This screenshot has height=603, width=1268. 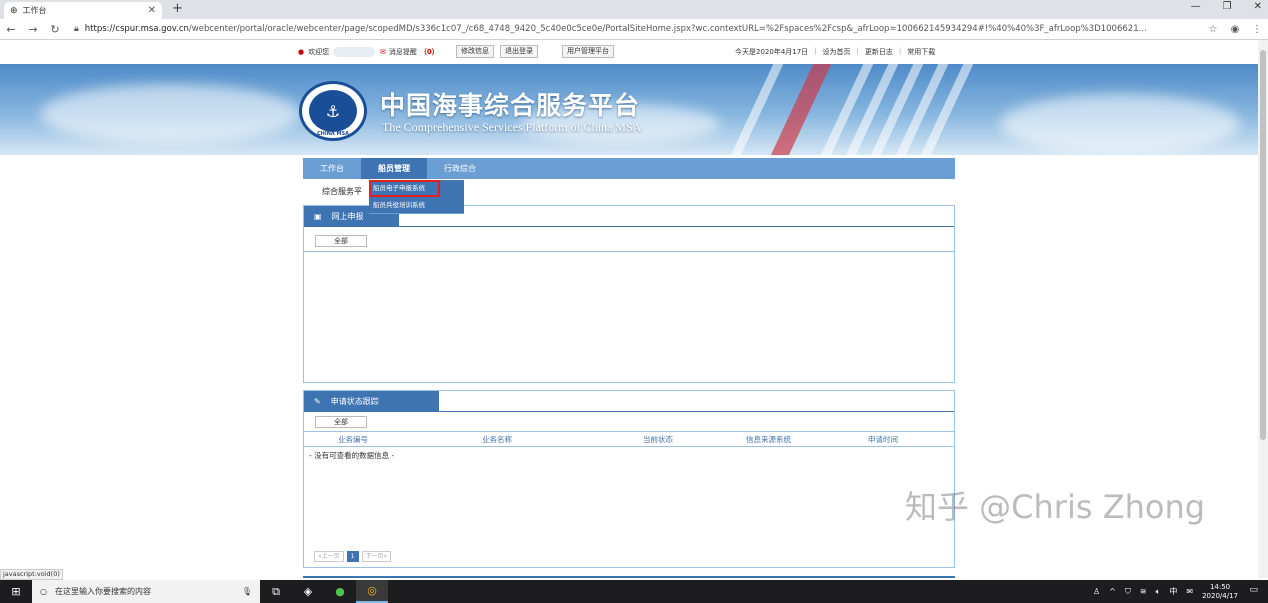 I want to click on breadcrumb: 综合服务平, so click(x=342, y=191).